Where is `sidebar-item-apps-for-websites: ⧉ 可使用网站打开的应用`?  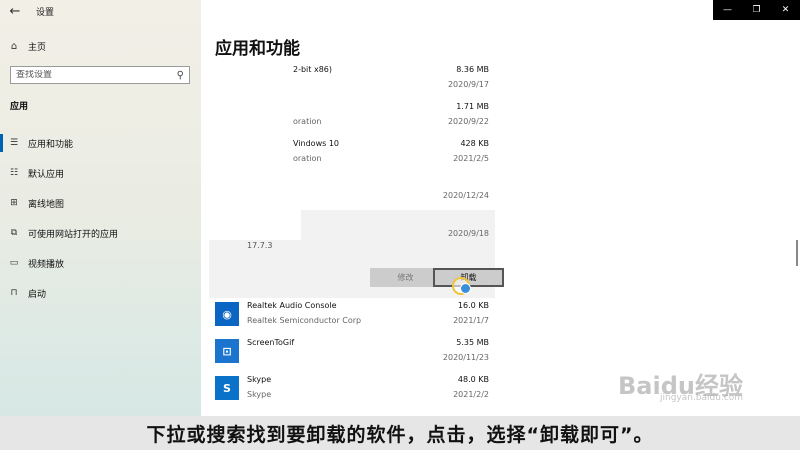
sidebar-item-apps-for-websites: ⧉ 可使用网站打开的应用 is located at coordinates (100, 233).